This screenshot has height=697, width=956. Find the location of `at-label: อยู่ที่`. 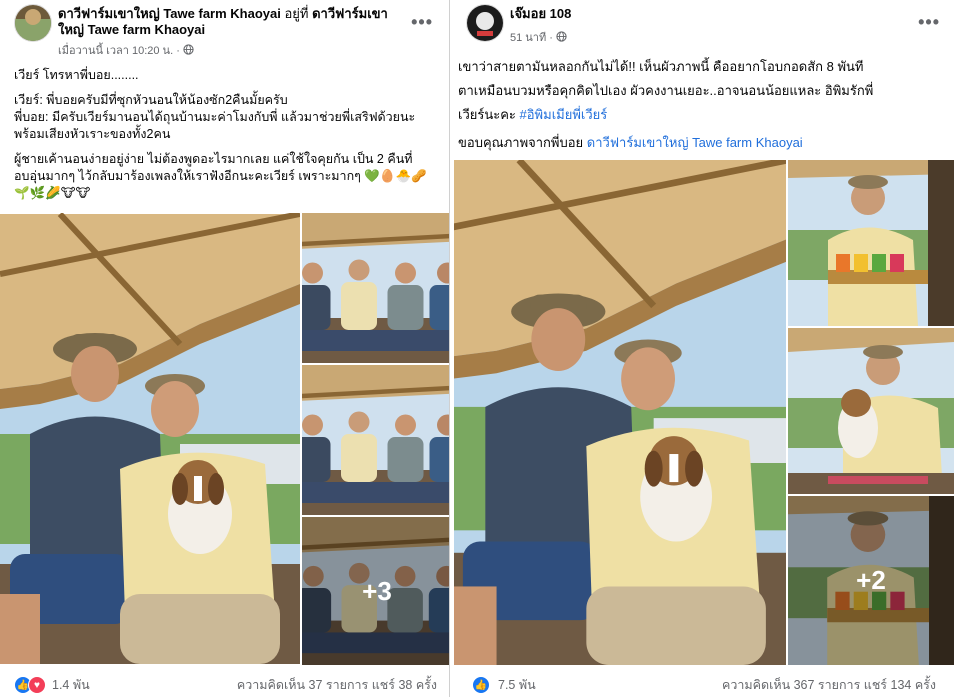

at-label: อยู่ที่ is located at coordinates (296, 13).